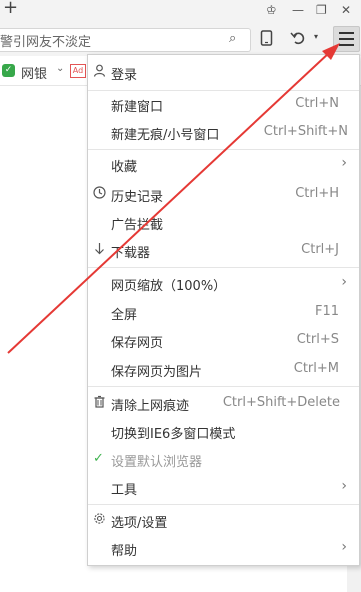 This screenshot has height=592, width=361. Describe the element at coordinates (157, 462) in the screenshot. I see `menu-label: 设置默认浏览器` at that location.